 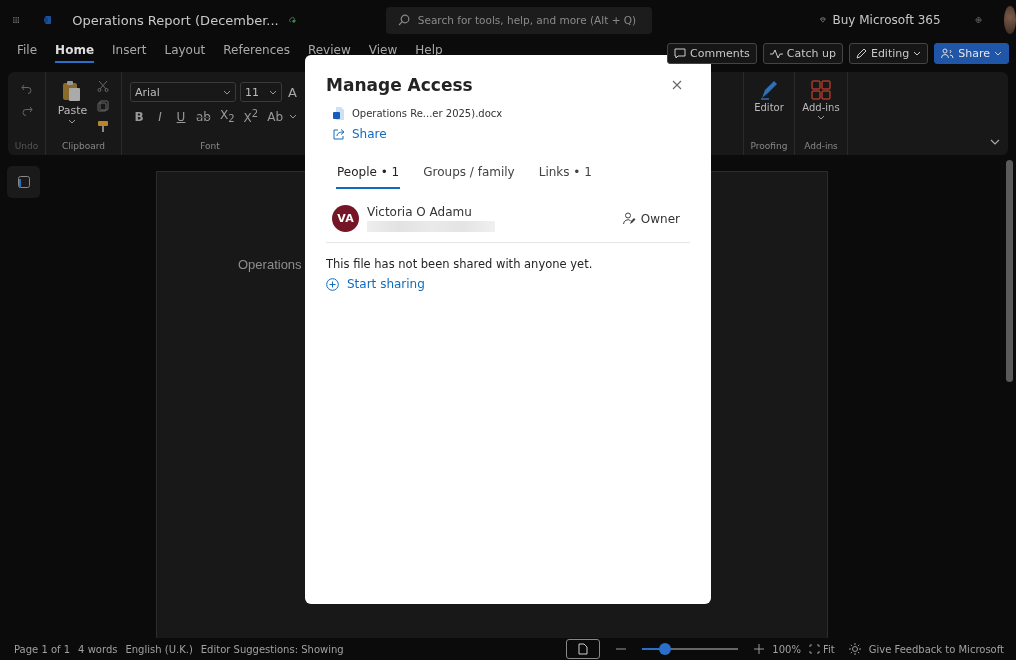 What do you see at coordinates (103, 86) in the screenshot?
I see `cut-icon` at bounding box center [103, 86].